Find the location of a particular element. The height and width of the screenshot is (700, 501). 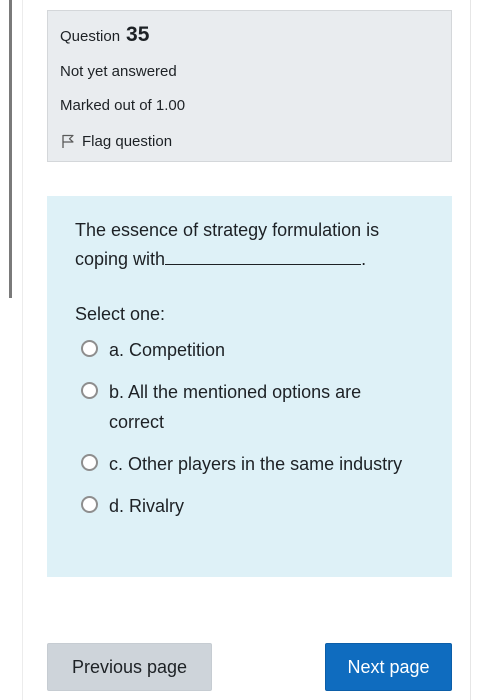

question-label: Question is located at coordinates (90, 36).